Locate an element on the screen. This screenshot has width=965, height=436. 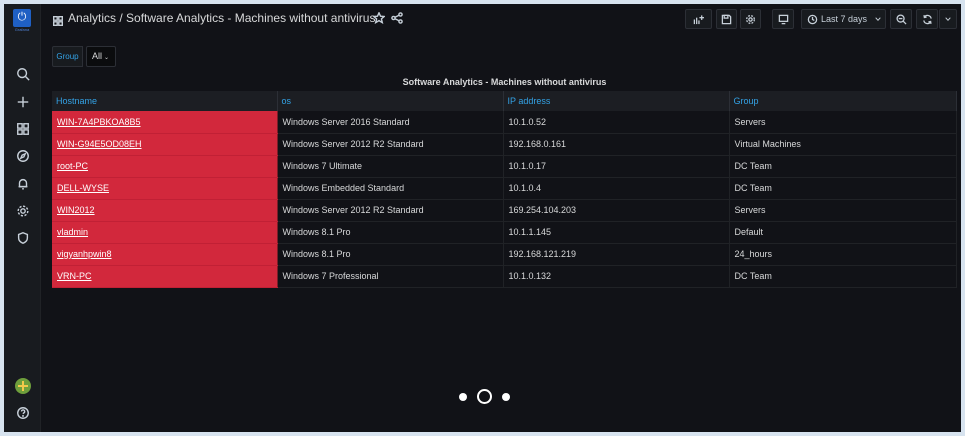
refresh-icon is located at coordinates (927, 19).